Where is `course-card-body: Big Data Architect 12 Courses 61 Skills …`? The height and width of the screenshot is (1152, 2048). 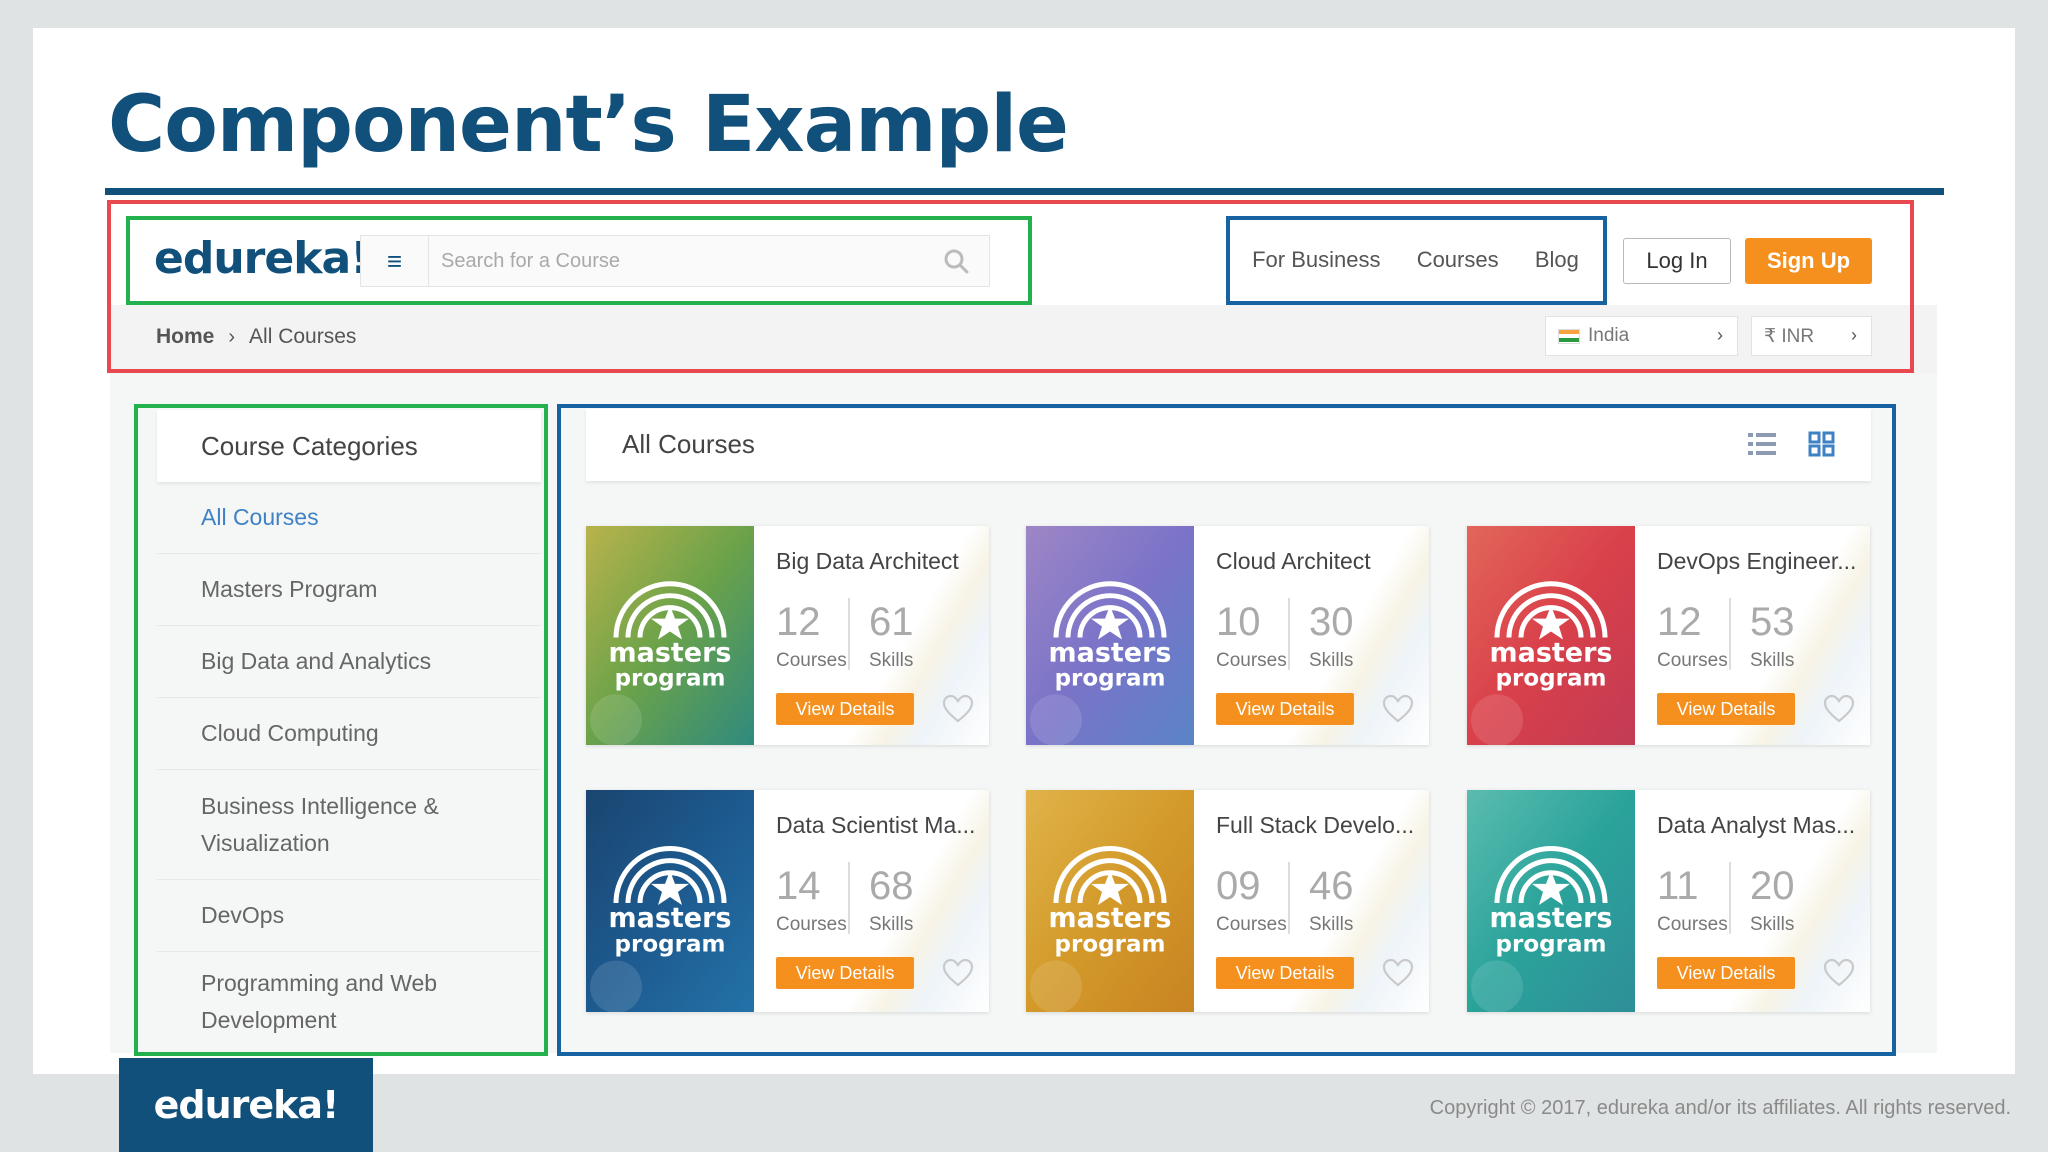 course-card-body: Big Data Architect 12 Courses 61 Skills … is located at coordinates (871, 635).